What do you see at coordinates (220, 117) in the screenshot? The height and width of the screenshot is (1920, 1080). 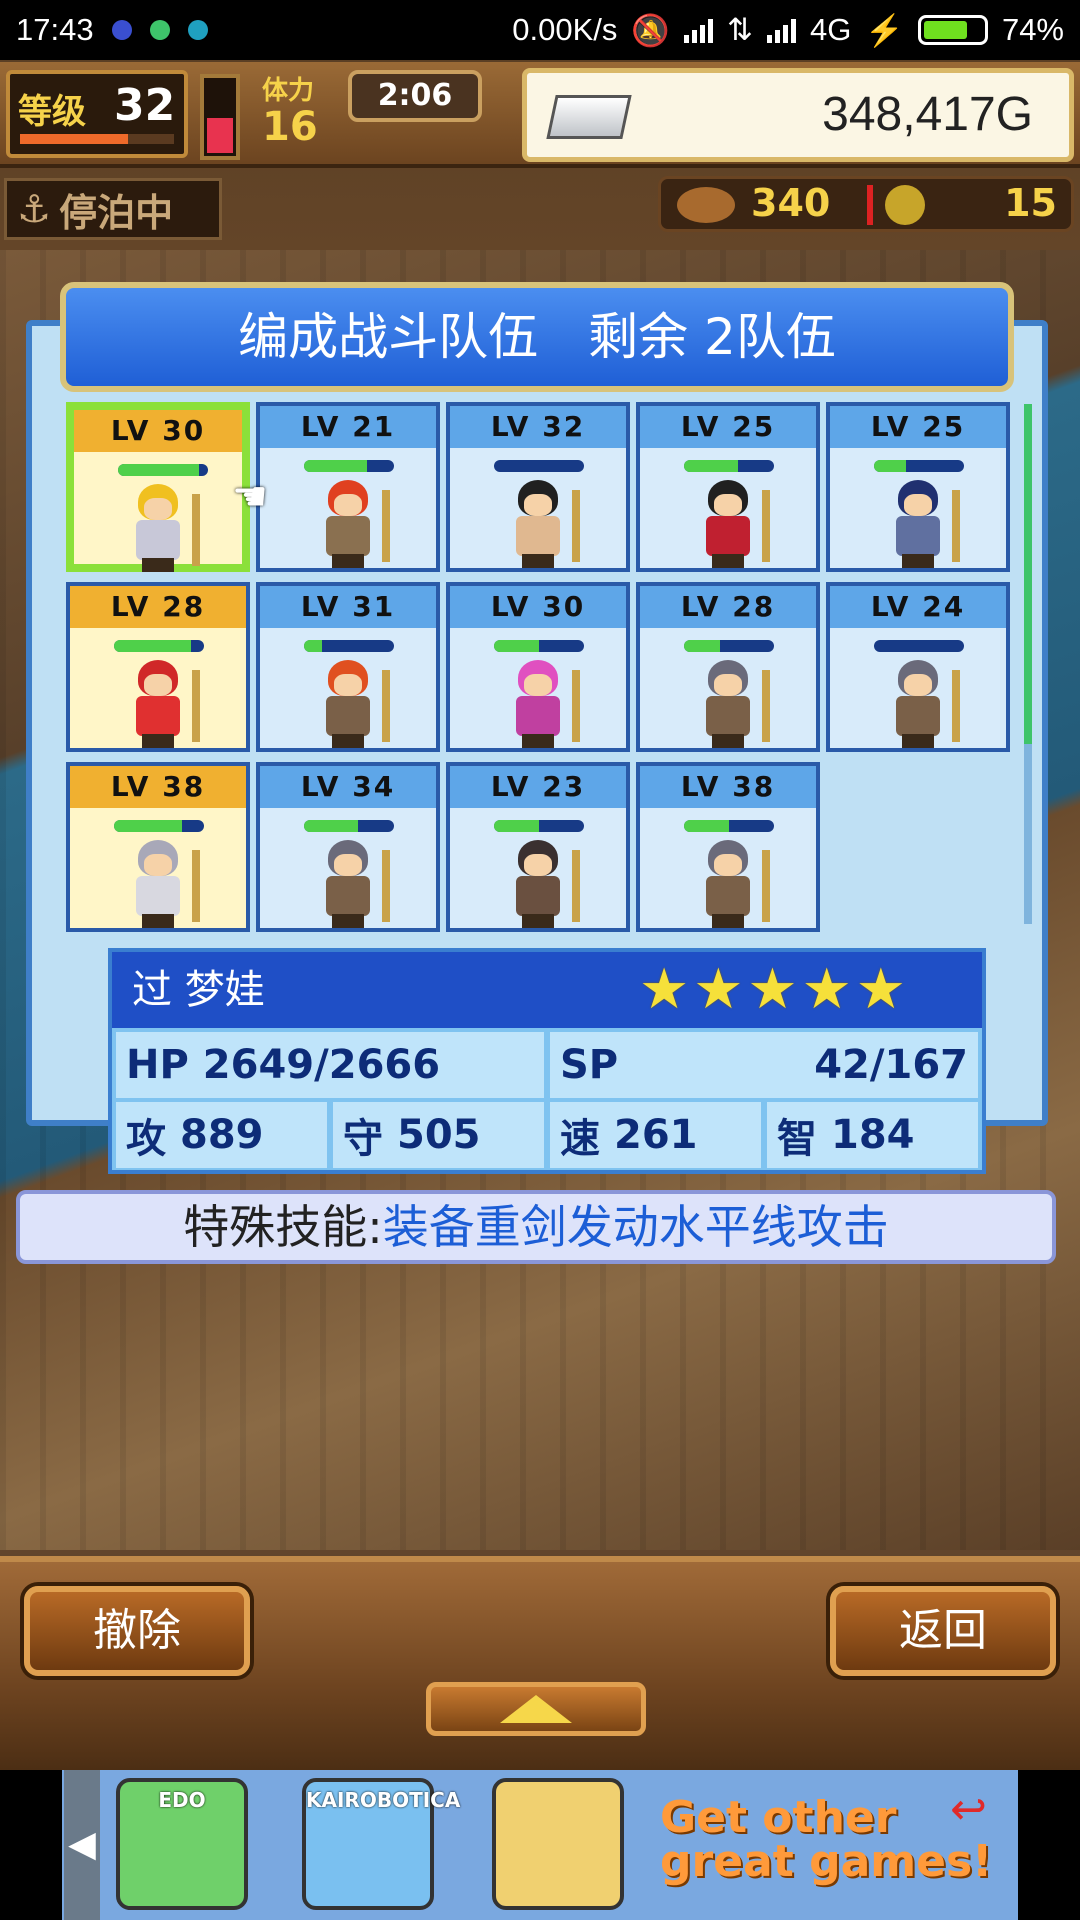 I see `stamina-gauge` at bounding box center [220, 117].